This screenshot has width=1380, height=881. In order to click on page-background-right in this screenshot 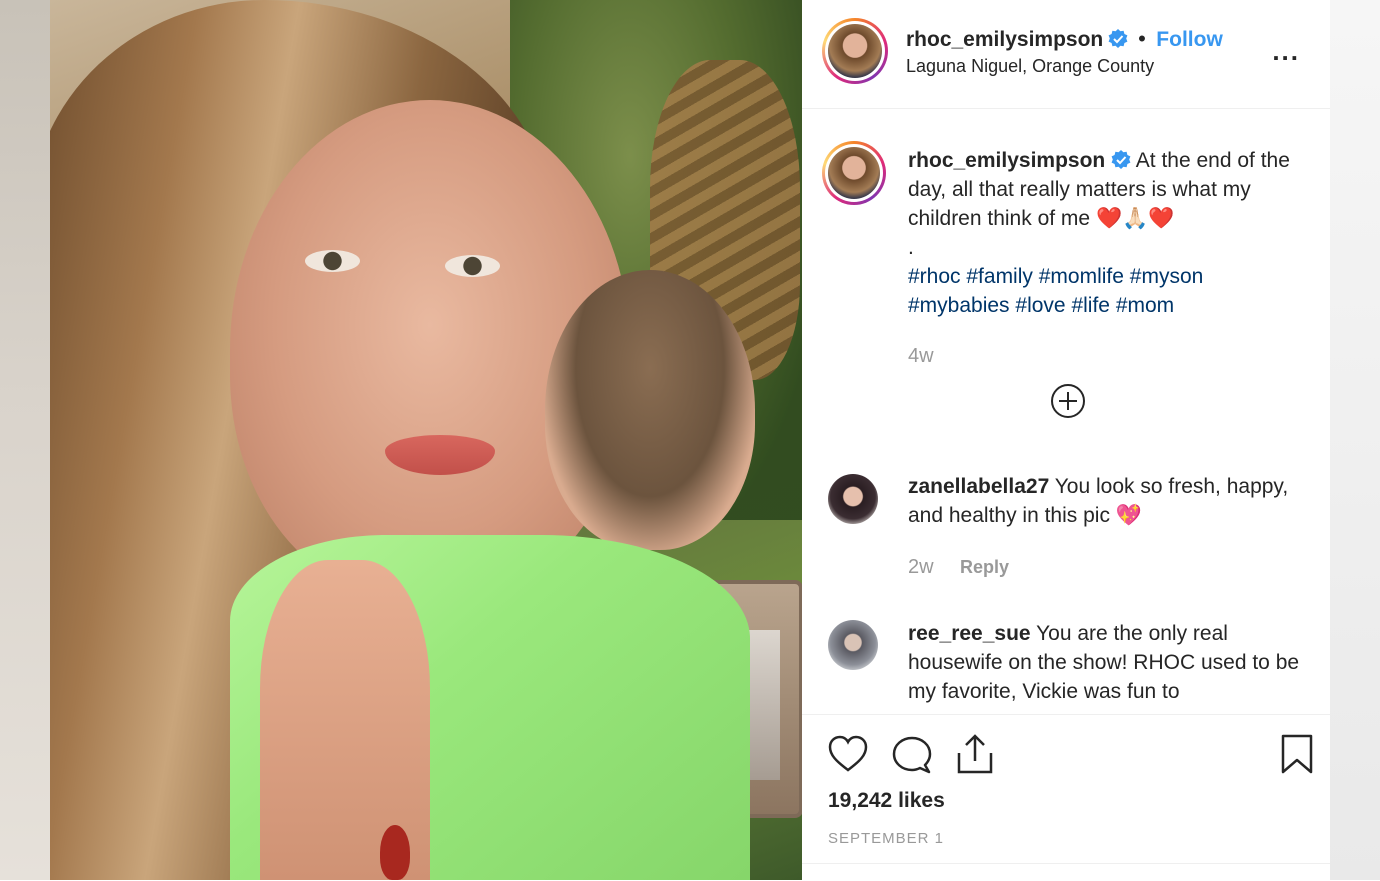, I will do `click(1355, 440)`.